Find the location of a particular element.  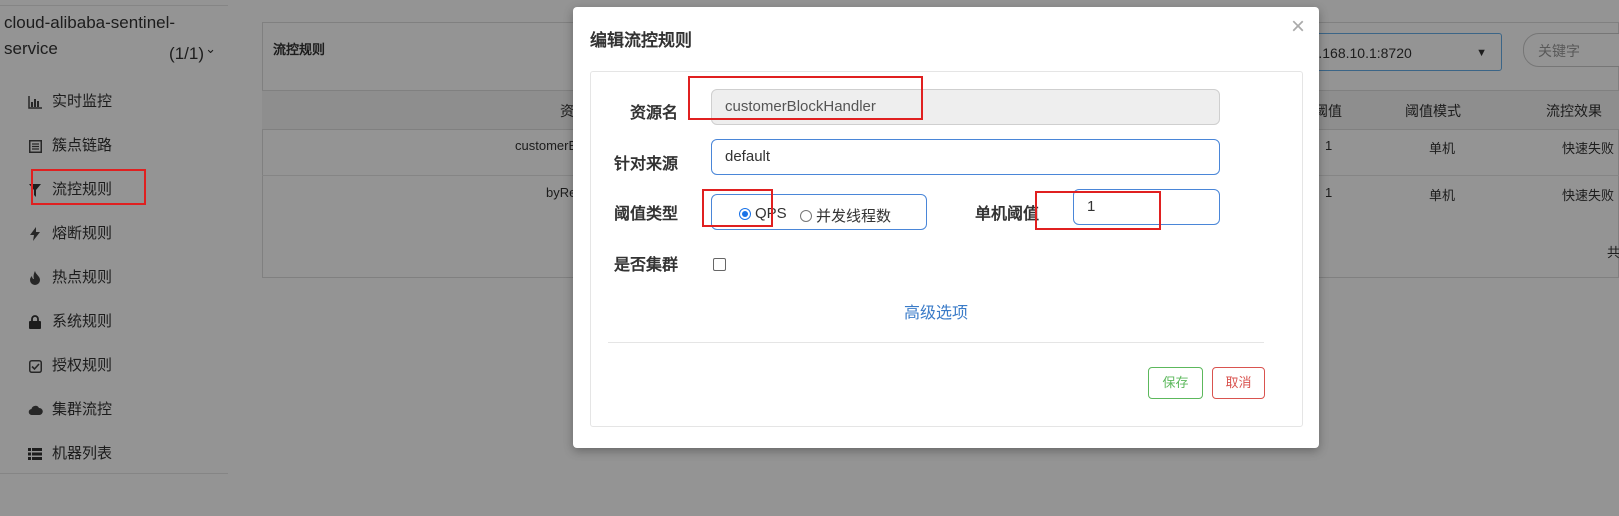

cluster-label: 是否集群 is located at coordinates (646, 265).